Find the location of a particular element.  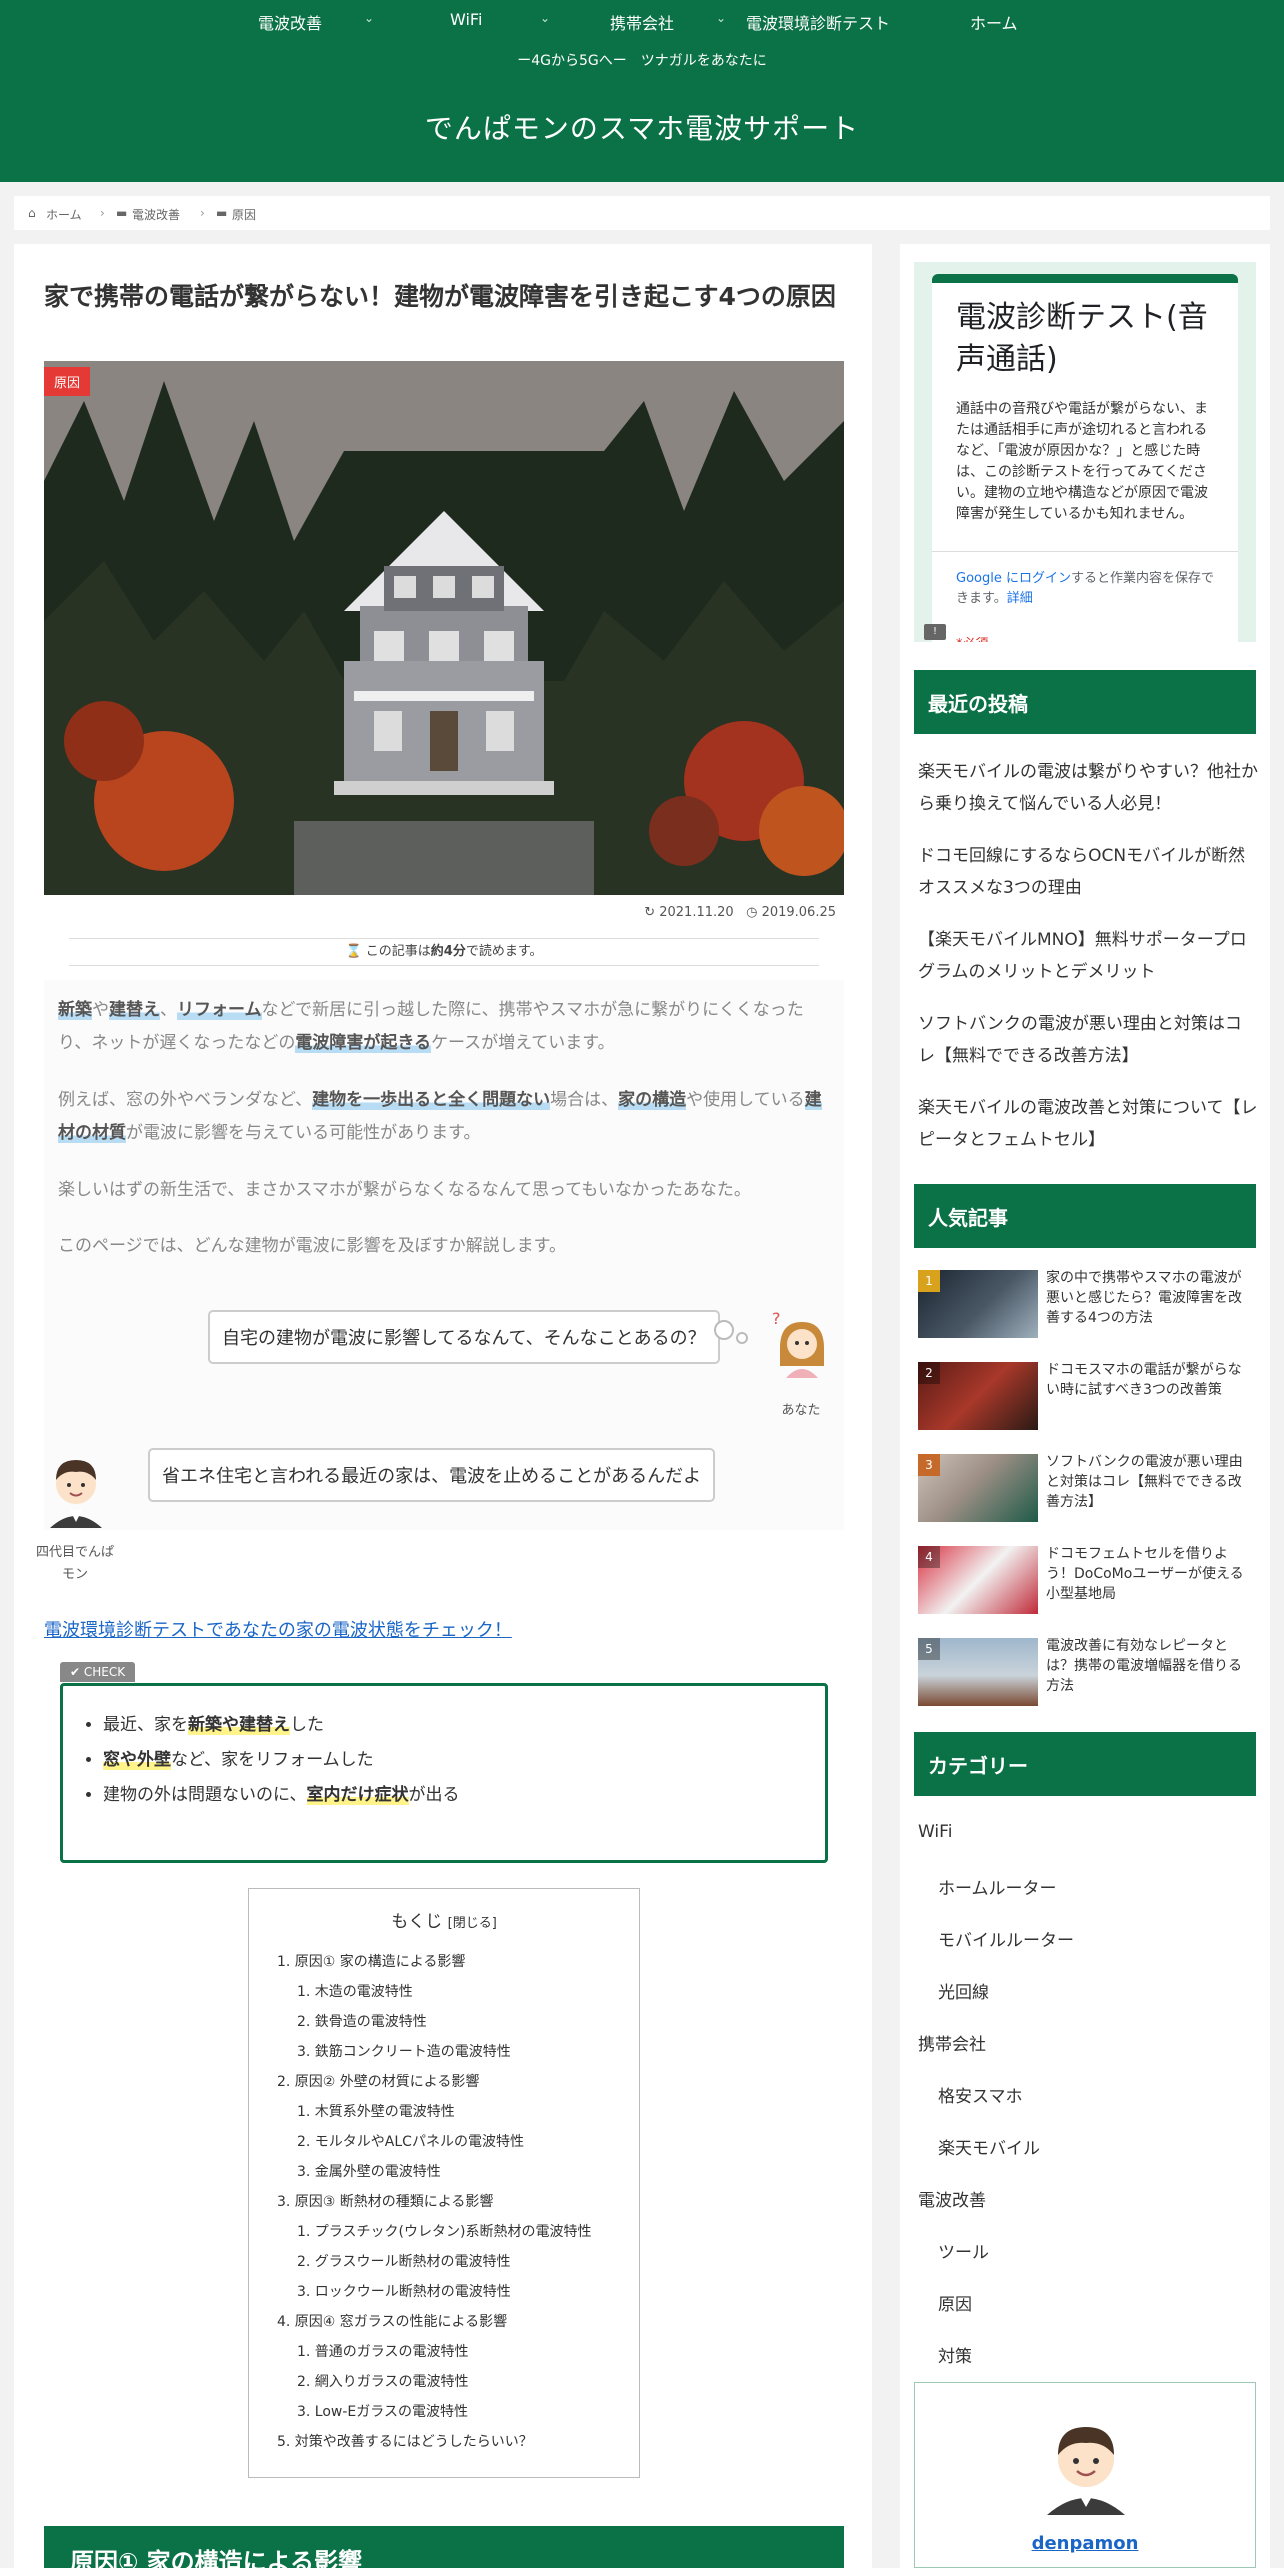

popular-post-item: 5 電波改善に有効なレピータとは？携帯の電波増幅器を借りる方法 is located at coordinates (1088, 1673).